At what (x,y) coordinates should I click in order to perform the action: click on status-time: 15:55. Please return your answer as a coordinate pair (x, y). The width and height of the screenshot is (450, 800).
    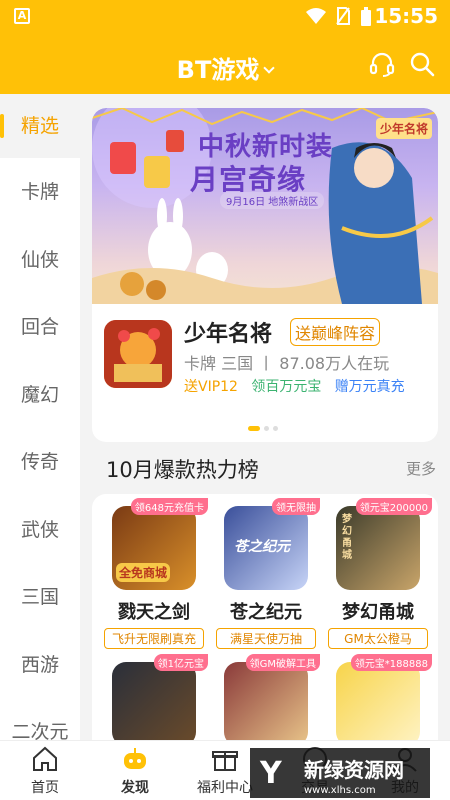
    Looking at the image, I should click on (406, 16).